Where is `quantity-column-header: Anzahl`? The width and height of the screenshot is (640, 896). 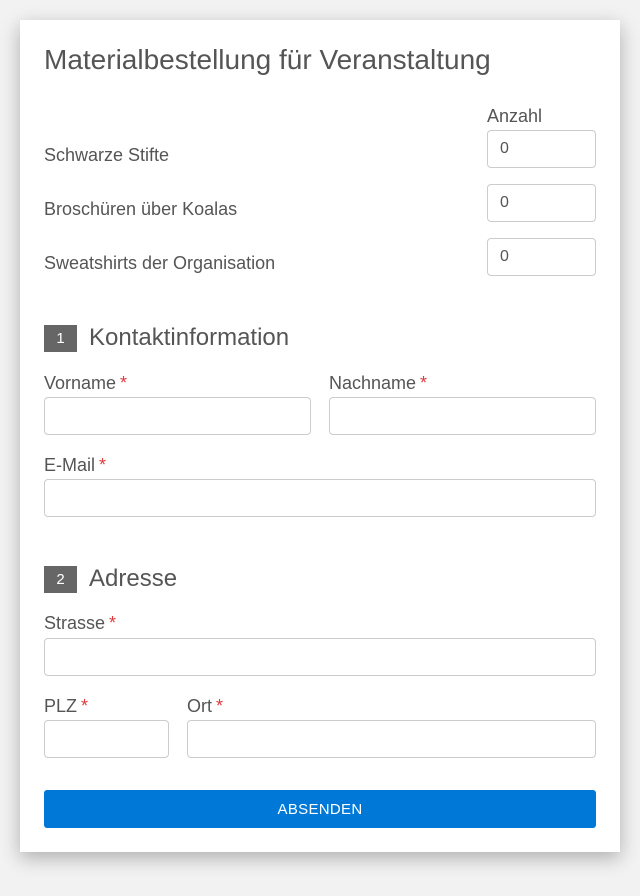
quantity-column-header: Anzahl is located at coordinates (515, 116).